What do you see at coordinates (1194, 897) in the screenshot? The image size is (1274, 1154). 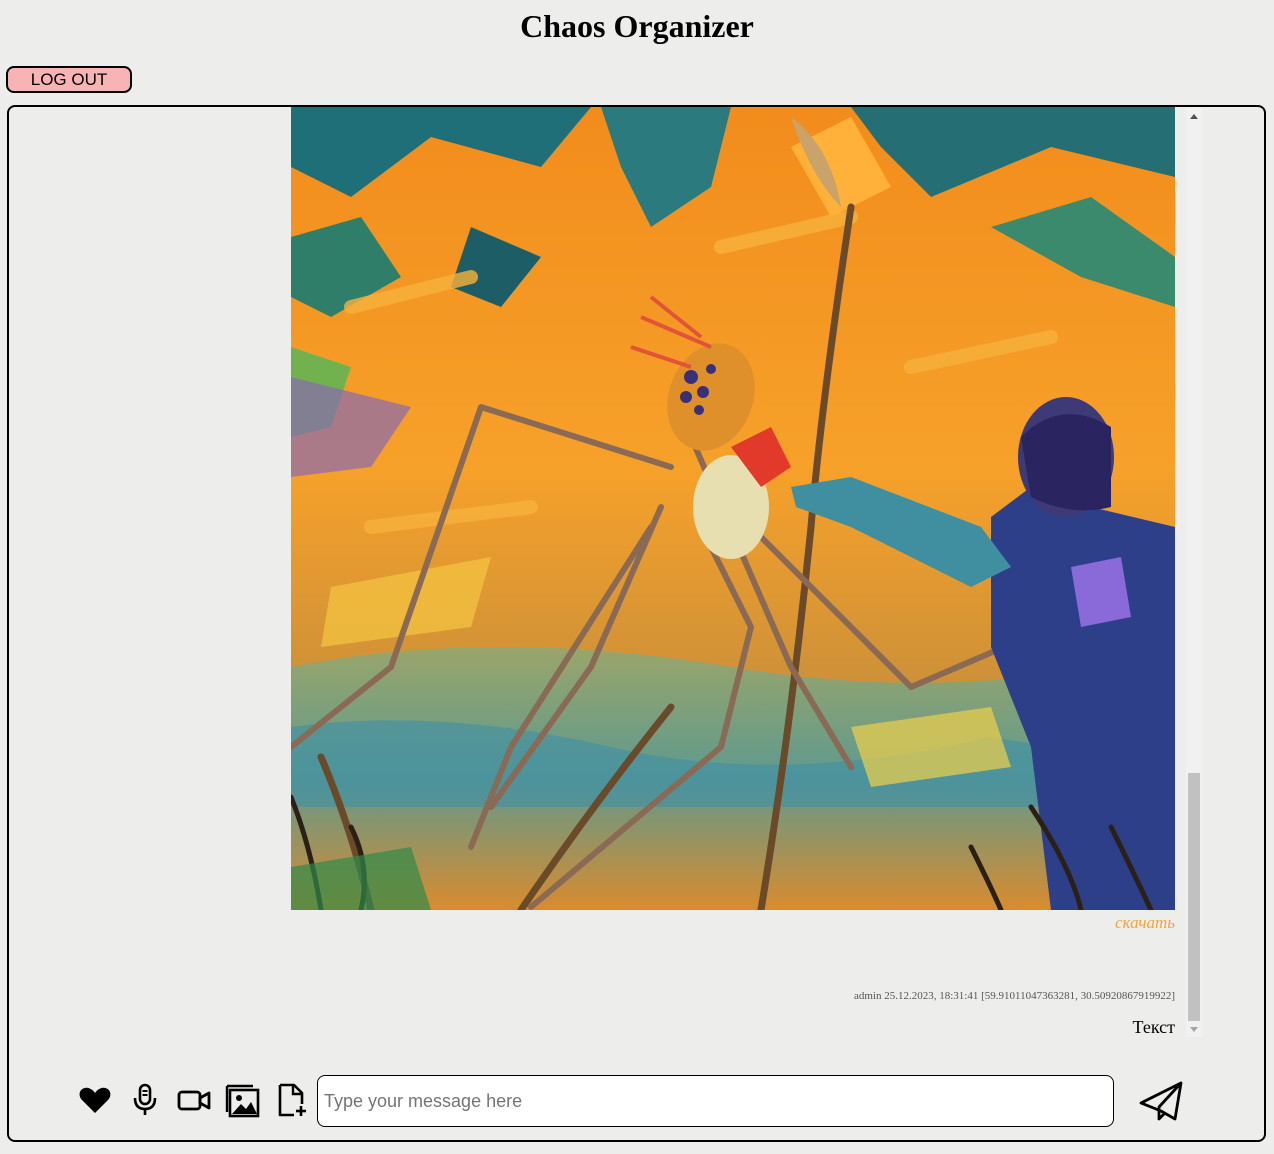 I see `scroll-thumb` at bounding box center [1194, 897].